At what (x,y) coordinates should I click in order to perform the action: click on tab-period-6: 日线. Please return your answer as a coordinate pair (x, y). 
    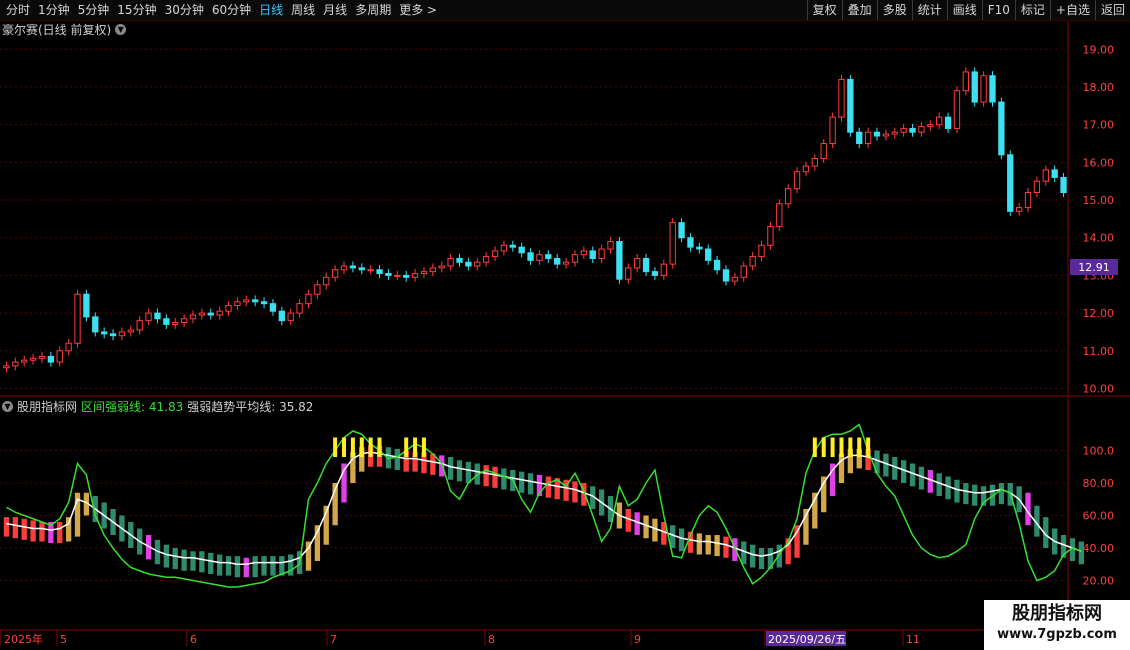
    Looking at the image, I should click on (271, 10).